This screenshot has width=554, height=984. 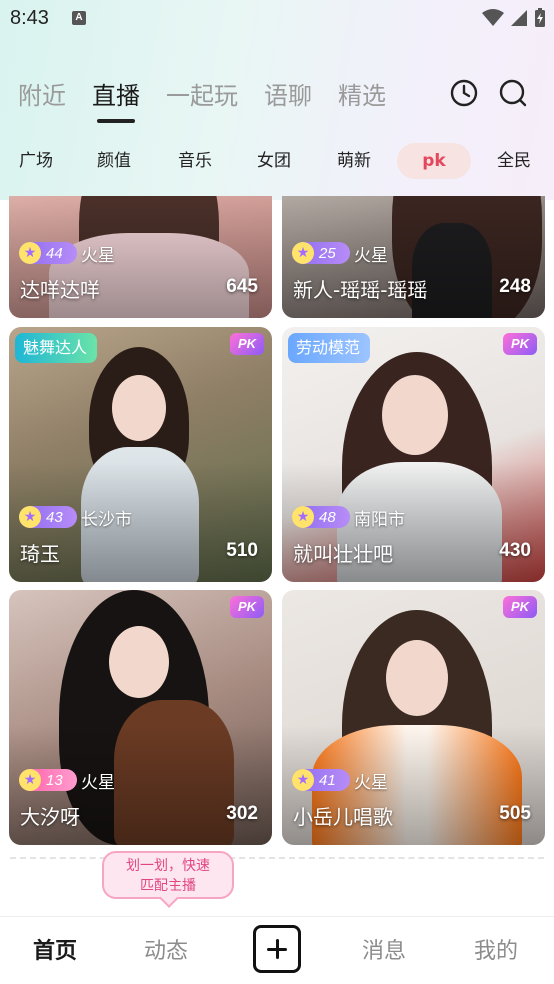 What do you see at coordinates (343, 554) in the screenshot?
I see `anchor-name: 就叫壮壮吧` at bounding box center [343, 554].